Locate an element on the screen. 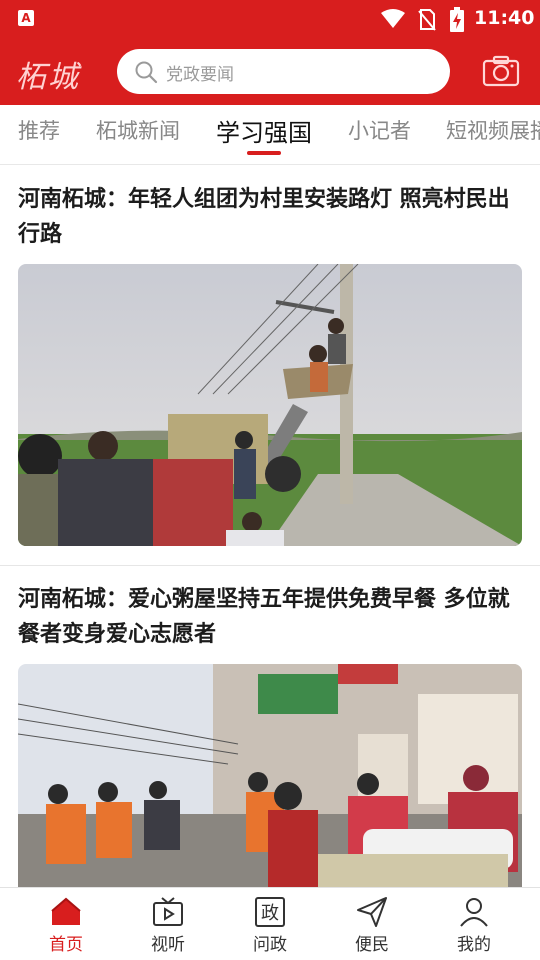  status-bar: A 11:40 is located at coordinates (270, 19).